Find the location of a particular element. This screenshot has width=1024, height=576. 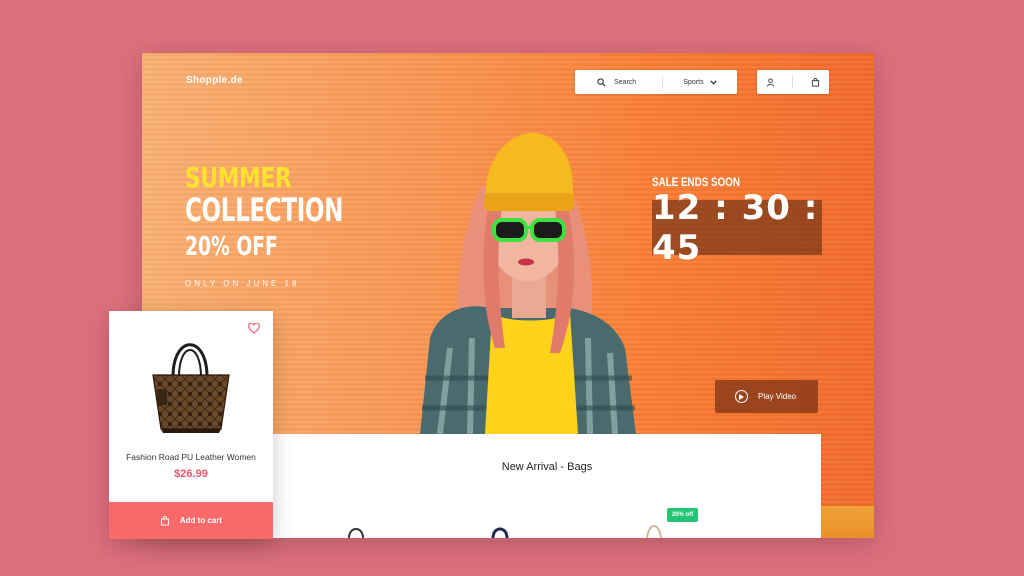

countdown-timer: 12 : 30 : 45 is located at coordinates (737, 228).